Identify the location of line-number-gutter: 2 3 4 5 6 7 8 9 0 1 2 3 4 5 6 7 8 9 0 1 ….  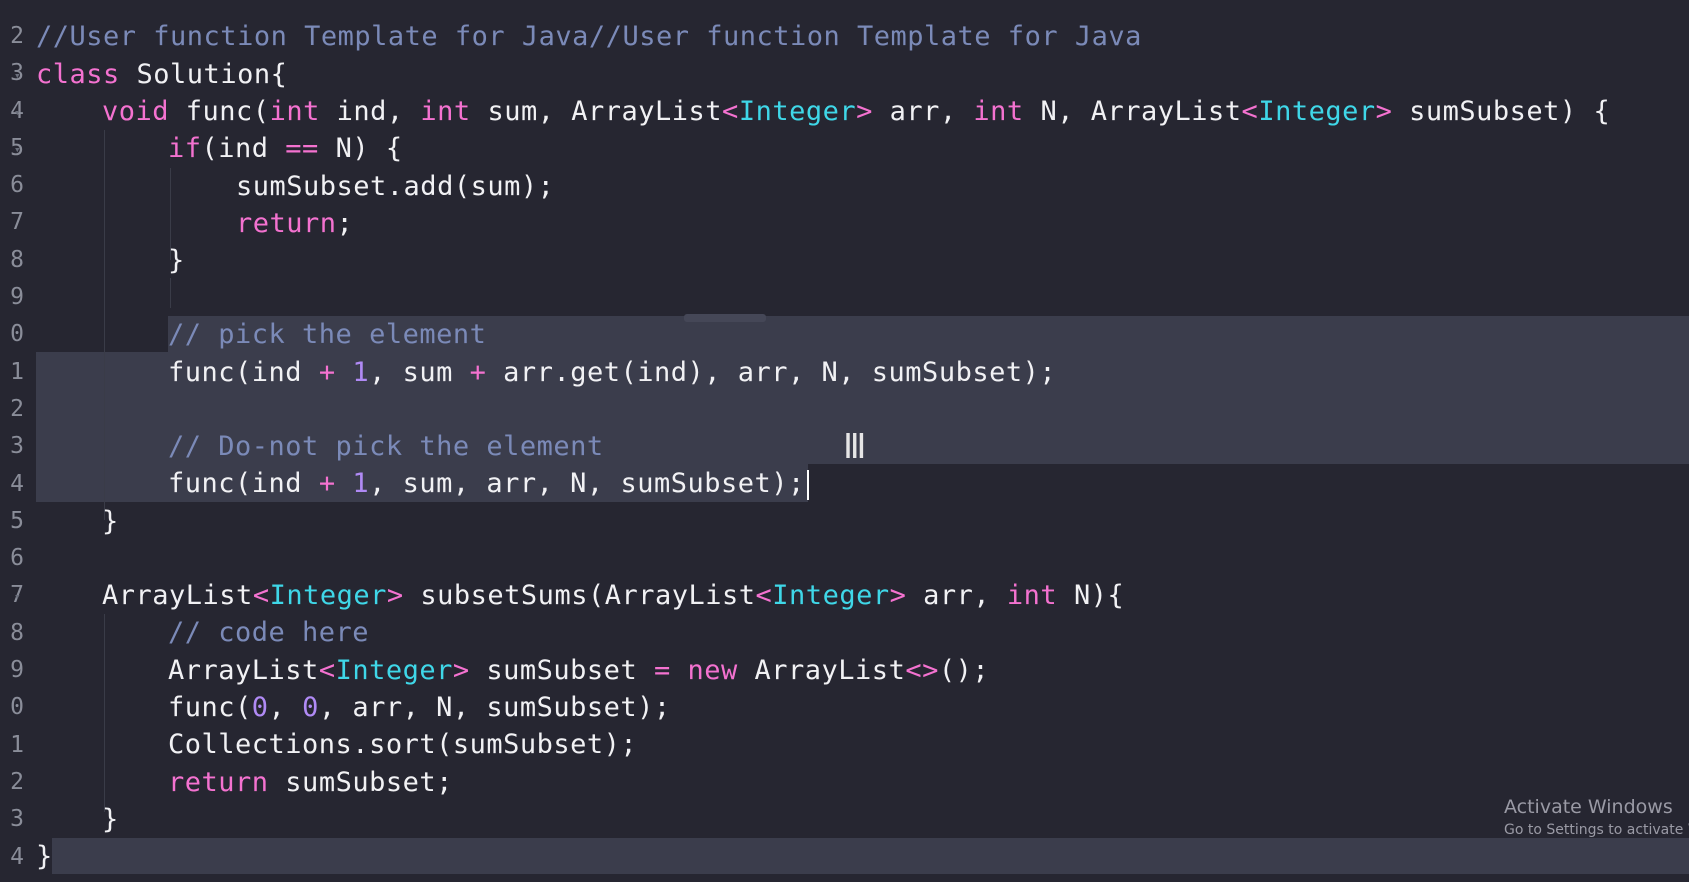
(13, 447).